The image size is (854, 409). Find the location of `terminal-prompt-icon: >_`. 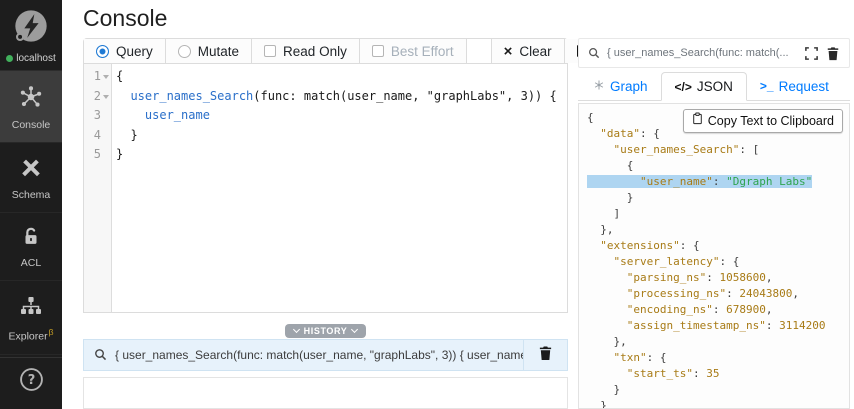

terminal-prompt-icon: >_ is located at coordinates (766, 86).